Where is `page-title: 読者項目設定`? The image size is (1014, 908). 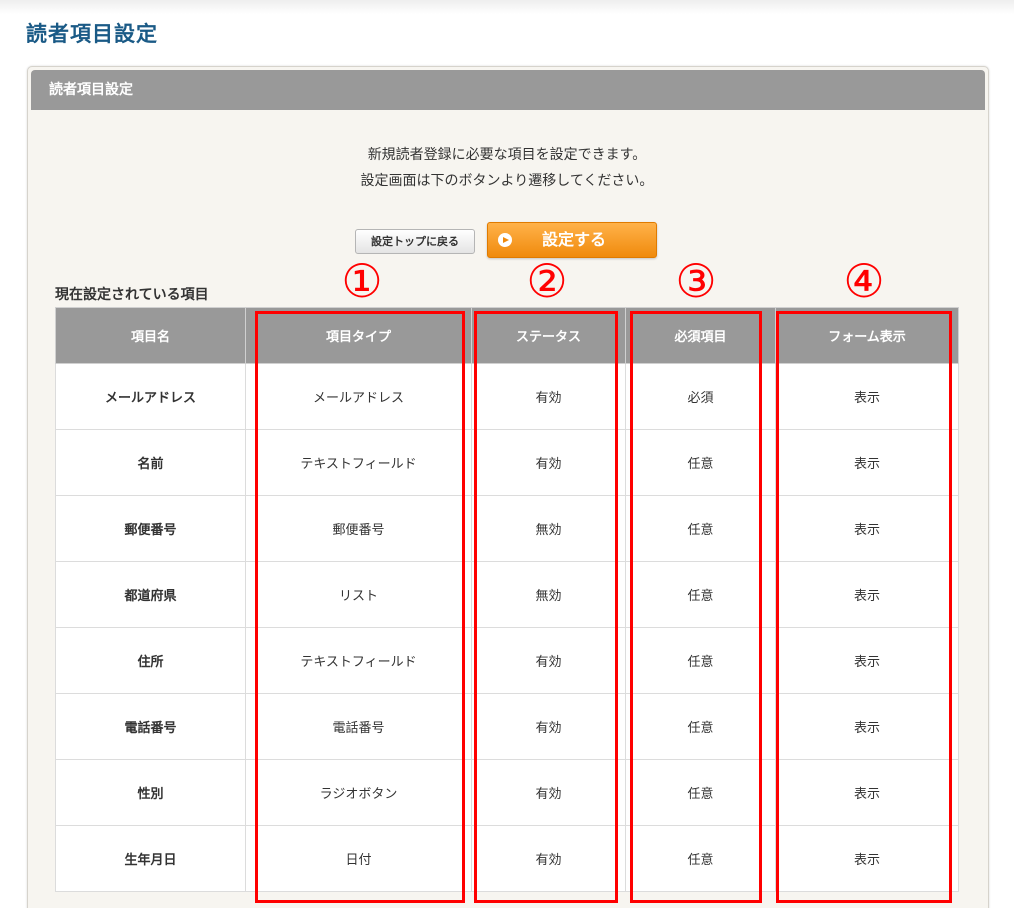
page-title: 読者項目設定 is located at coordinates (92, 34).